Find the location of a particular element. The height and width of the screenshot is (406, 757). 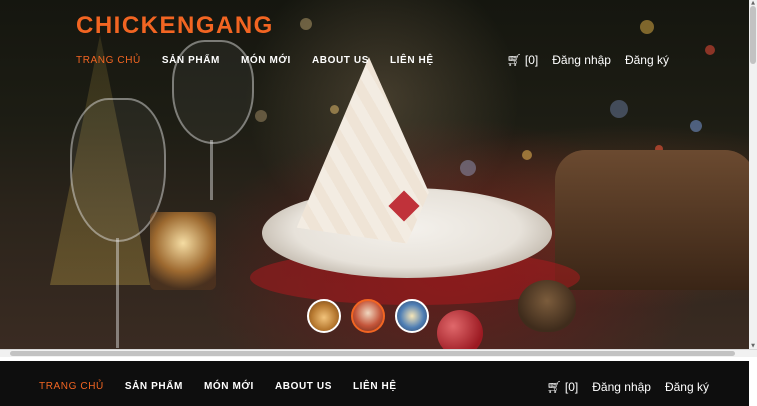

horizontal-scrollbar is located at coordinates (378, 353).